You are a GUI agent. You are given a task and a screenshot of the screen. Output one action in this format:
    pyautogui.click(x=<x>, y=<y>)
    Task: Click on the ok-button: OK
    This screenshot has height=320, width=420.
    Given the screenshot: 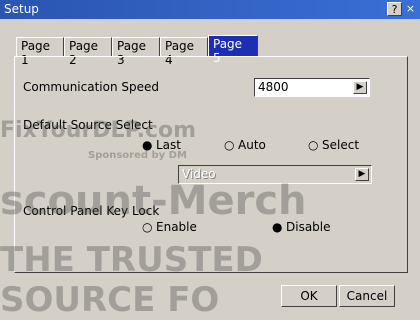 What is the action you would take?
    pyautogui.click(x=309, y=296)
    